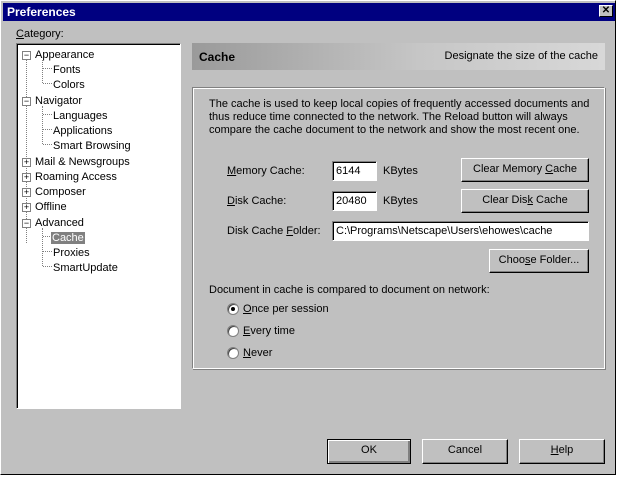 The image size is (618, 477). I want to click on tree-item-label: Advanced, so click(59, 223).